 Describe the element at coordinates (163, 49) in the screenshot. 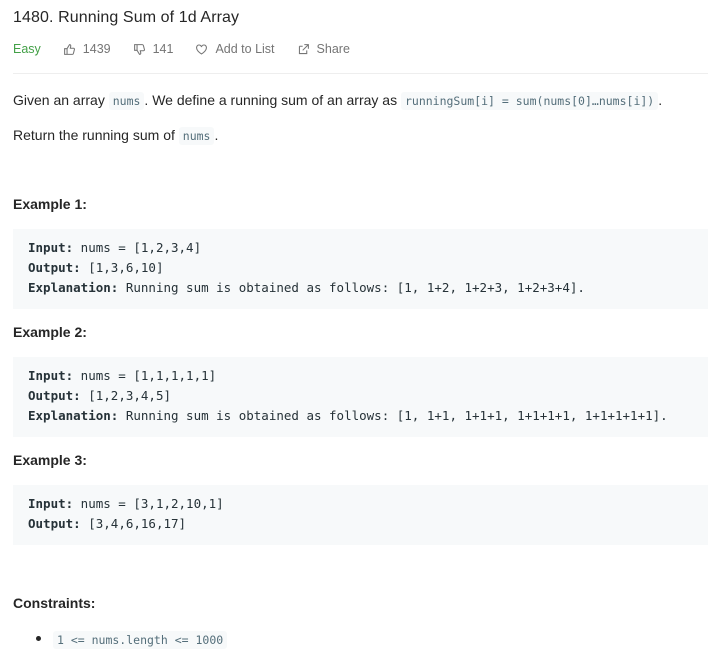

I see `dislike-count: 141` at that location.